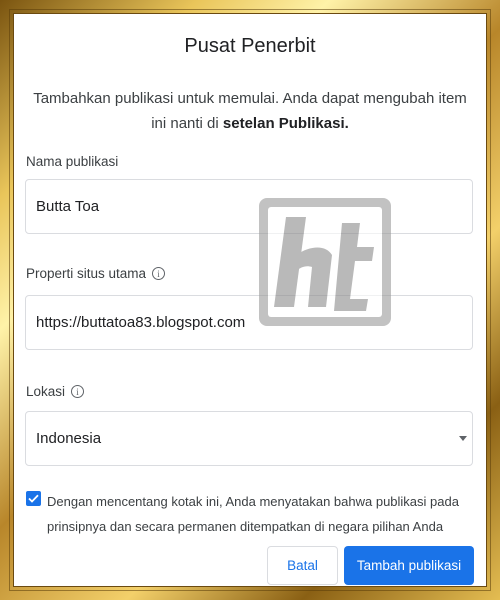 The height and width of the screenshot is (600, 500). I want to click on consent-checkbox, so click(33, 498).